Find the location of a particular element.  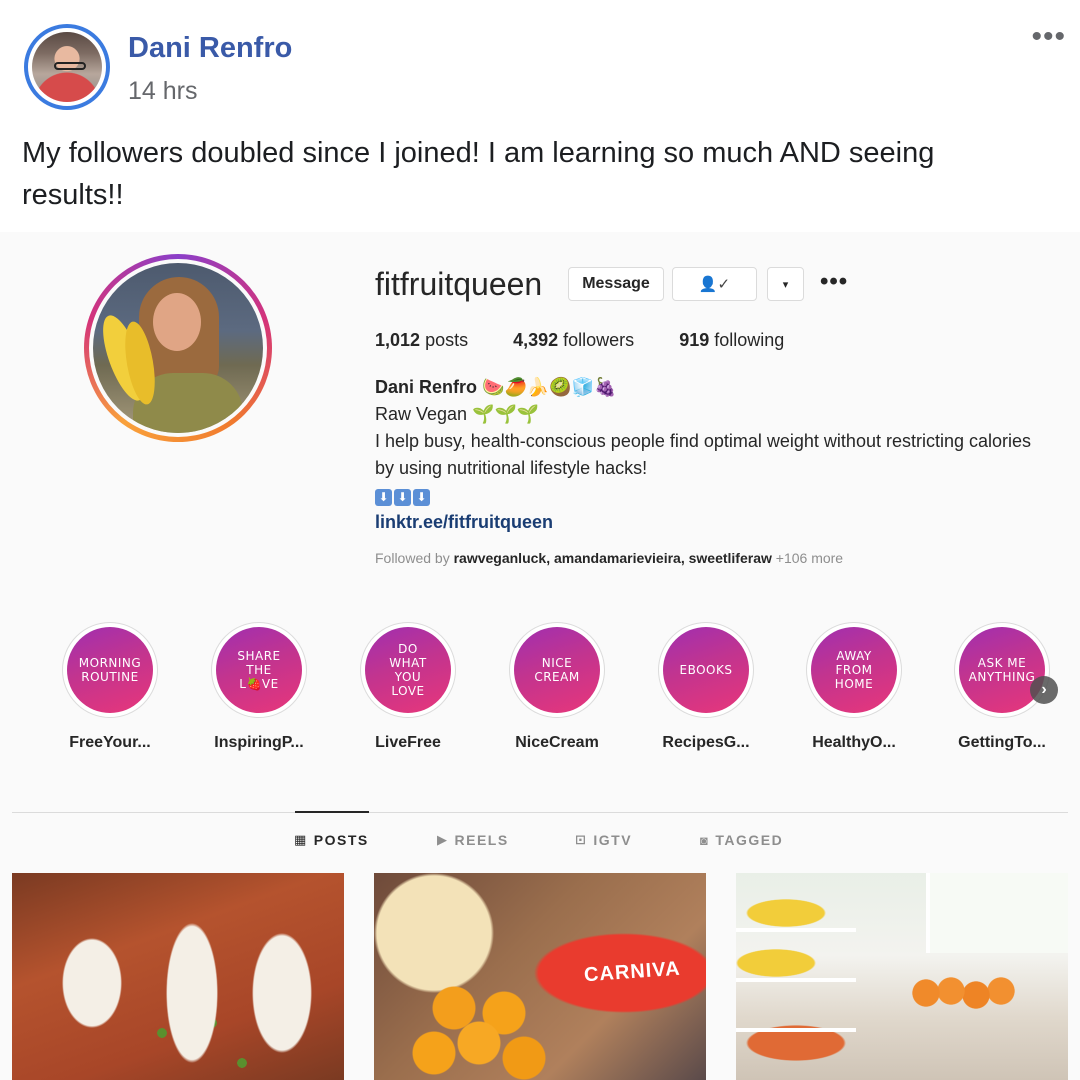

highlight-cover: SHARE THE L🍓VE is located at coordinates (259, 670).